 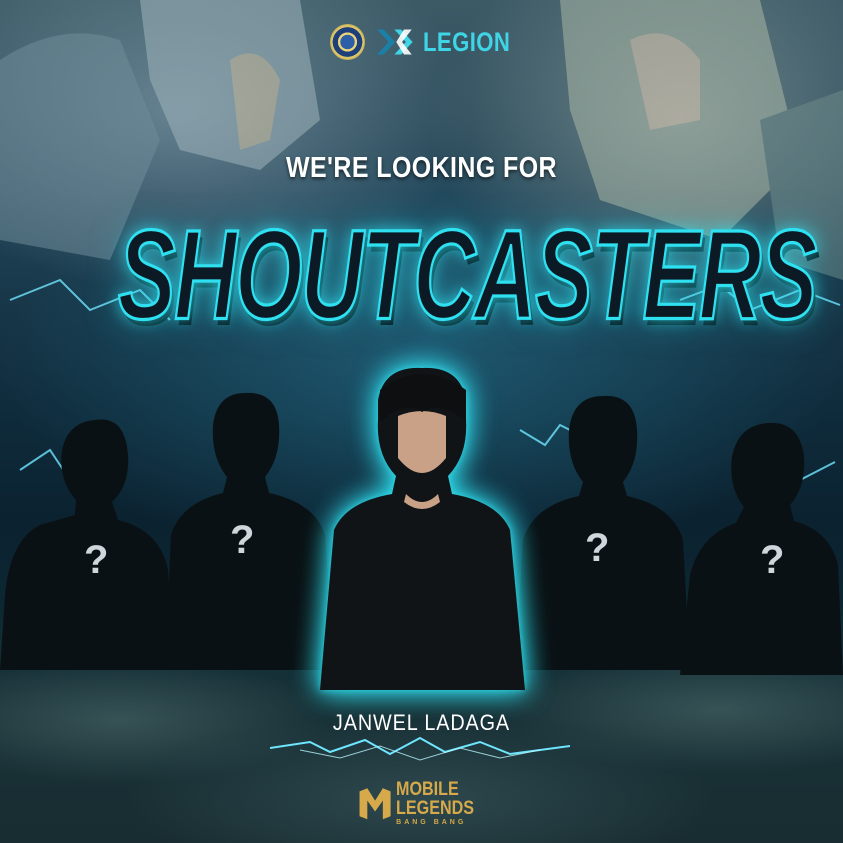 I want to click on university-seal-icon, so click(x=347, y=42).